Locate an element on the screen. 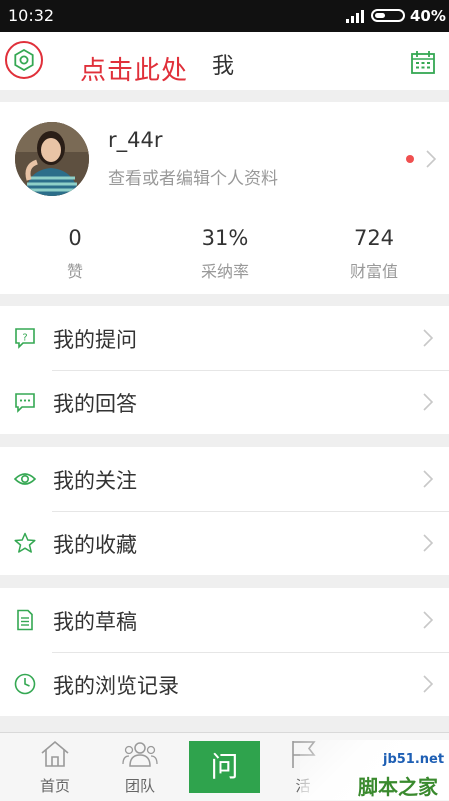 The height and width of the screenshot is (801, 449). clock-icon is located at coordinates (25, 684).